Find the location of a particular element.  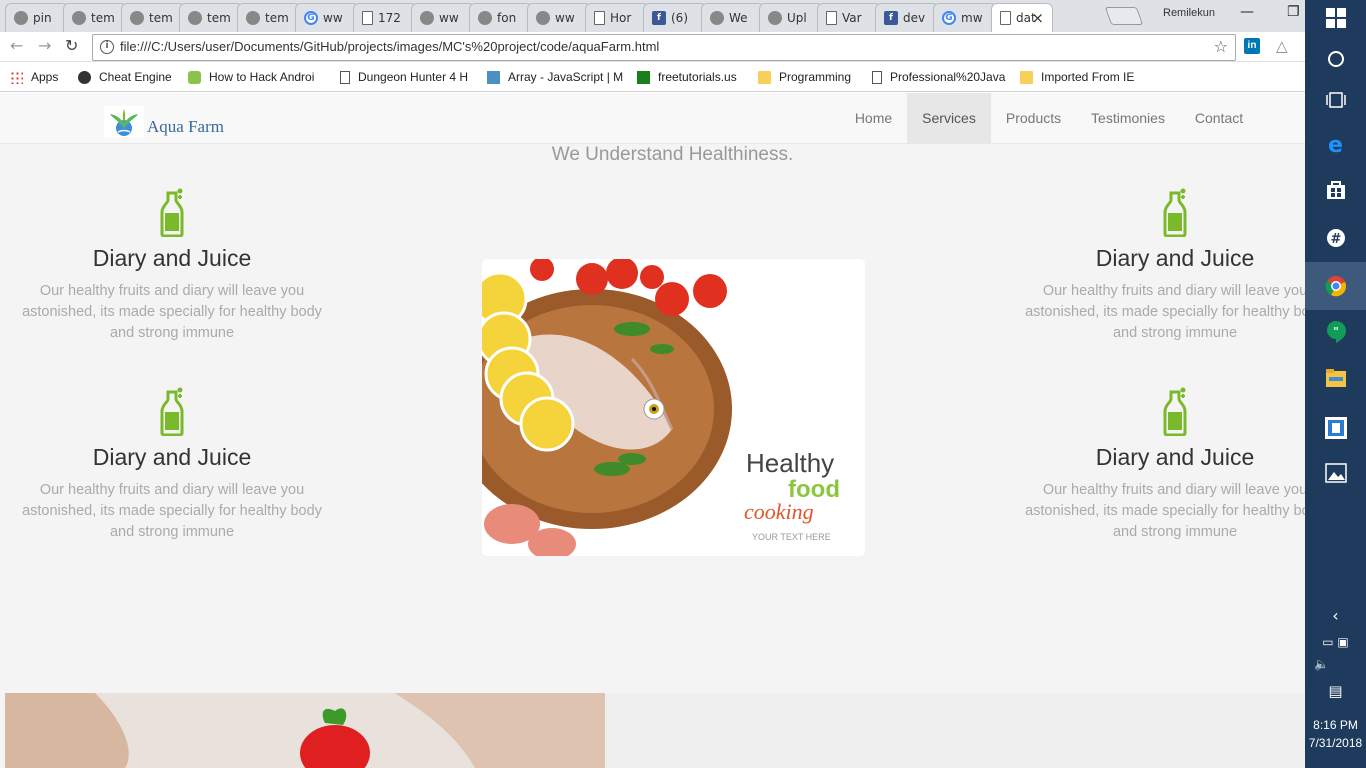

bookmark-item: Apps is located at coordinates (34, 77).